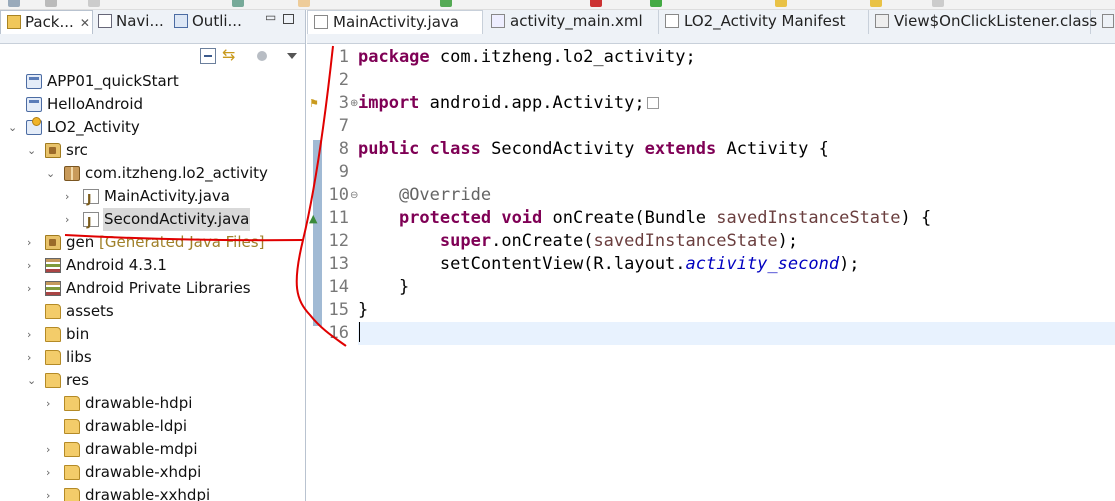 The width and height of the screenshot is (1115, 501). I want to click on tree-item: assets, so click(152, 311).